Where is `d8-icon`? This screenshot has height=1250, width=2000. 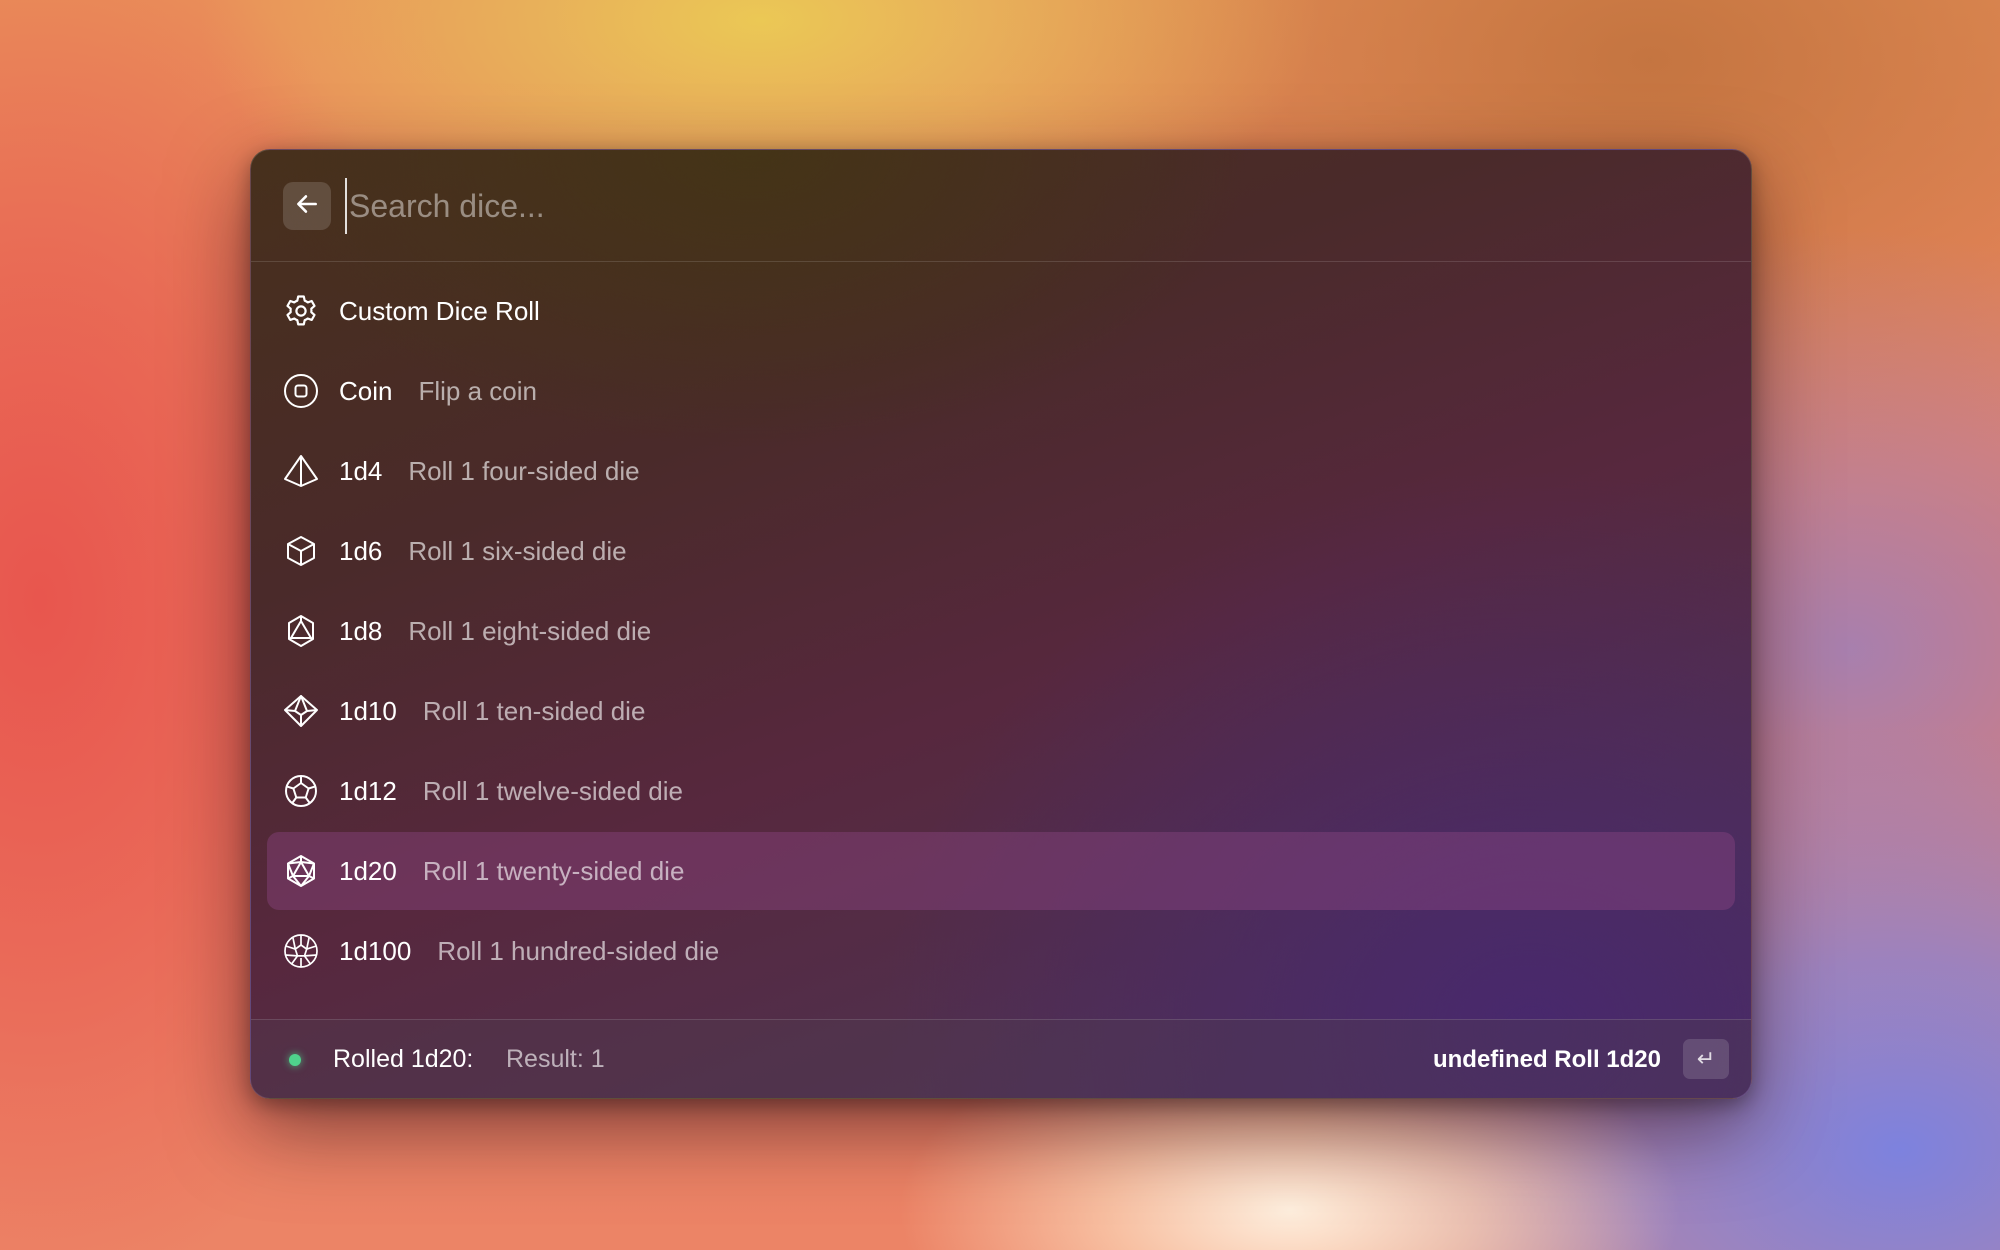 d8-icon is located at coordinates (301, 631).